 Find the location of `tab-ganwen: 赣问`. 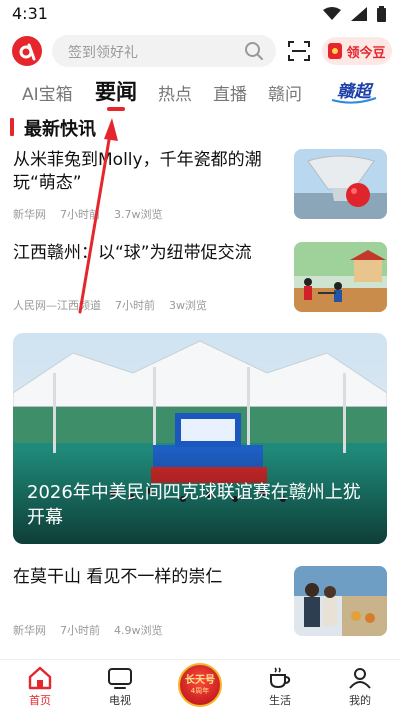

tab-ganwen: 赣问 is located at coordinates (285, 92).